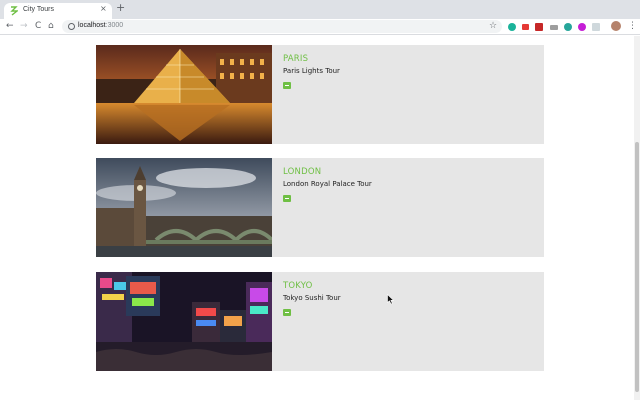 The width and height of the screenshot is (640, 400). I want to click on paris-image, so click(184, 94).